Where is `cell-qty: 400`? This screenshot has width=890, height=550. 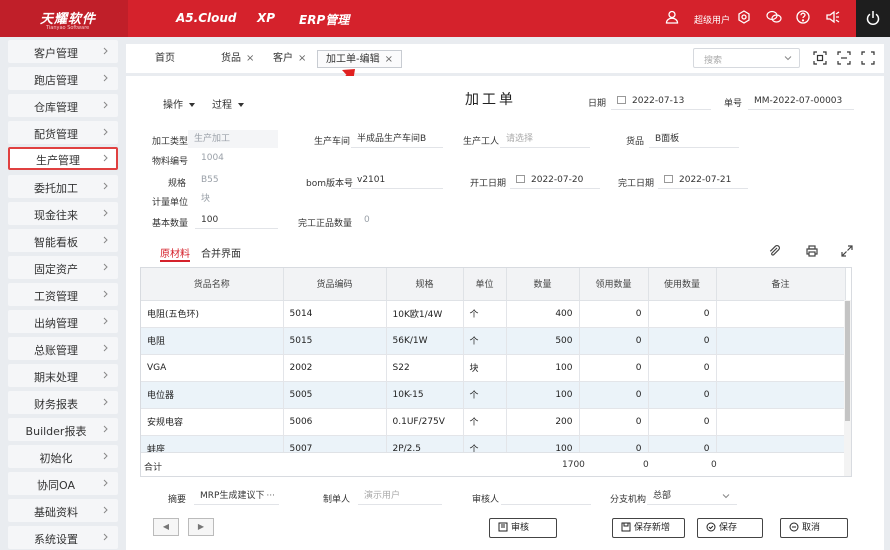
cell-qty: 400 is located at coordinates (543, 314).